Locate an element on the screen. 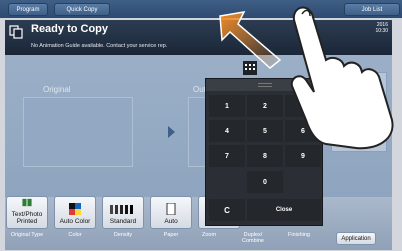 This screenshot has width=402, height=251. original-type-value: Text/Photo Printed is located at coordinates (27, 218).